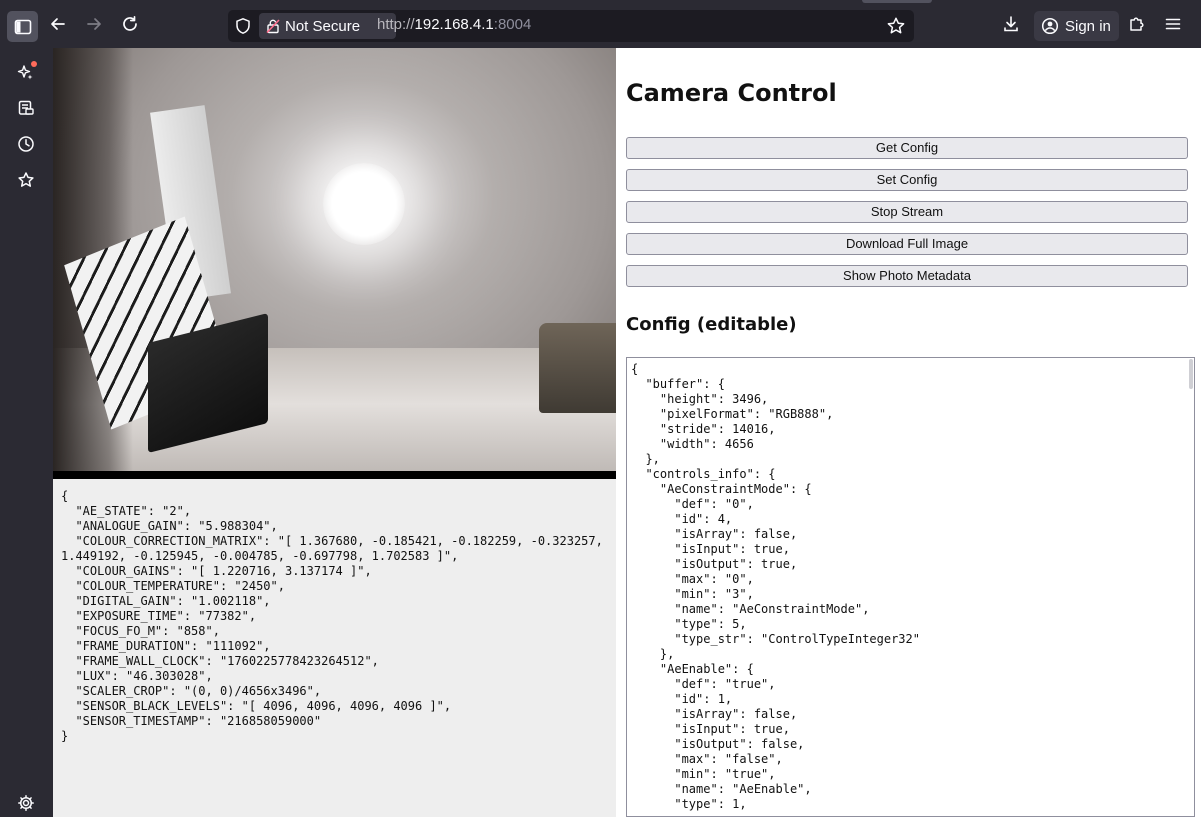 The height and width of the screenshot is (817, 1201). I want to click on security-indicator: Not Secure, so click(327, 26).